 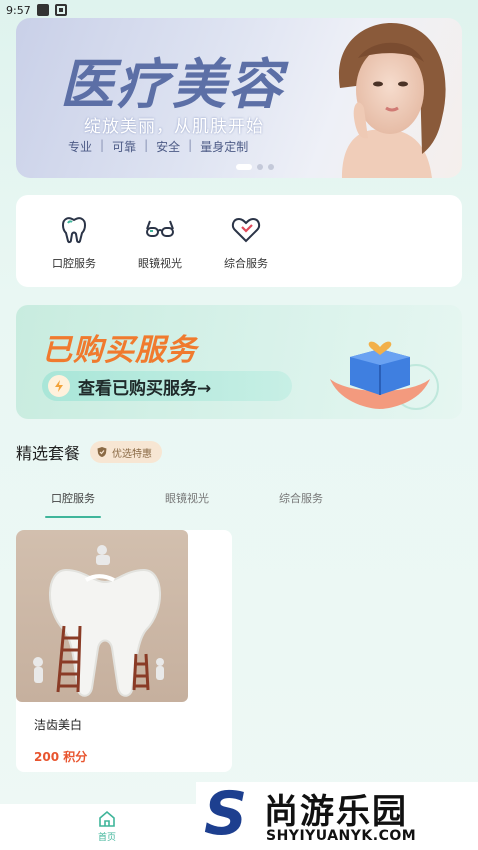 I want to click on section-title: 精选套餐, so click(x=48, y=453).